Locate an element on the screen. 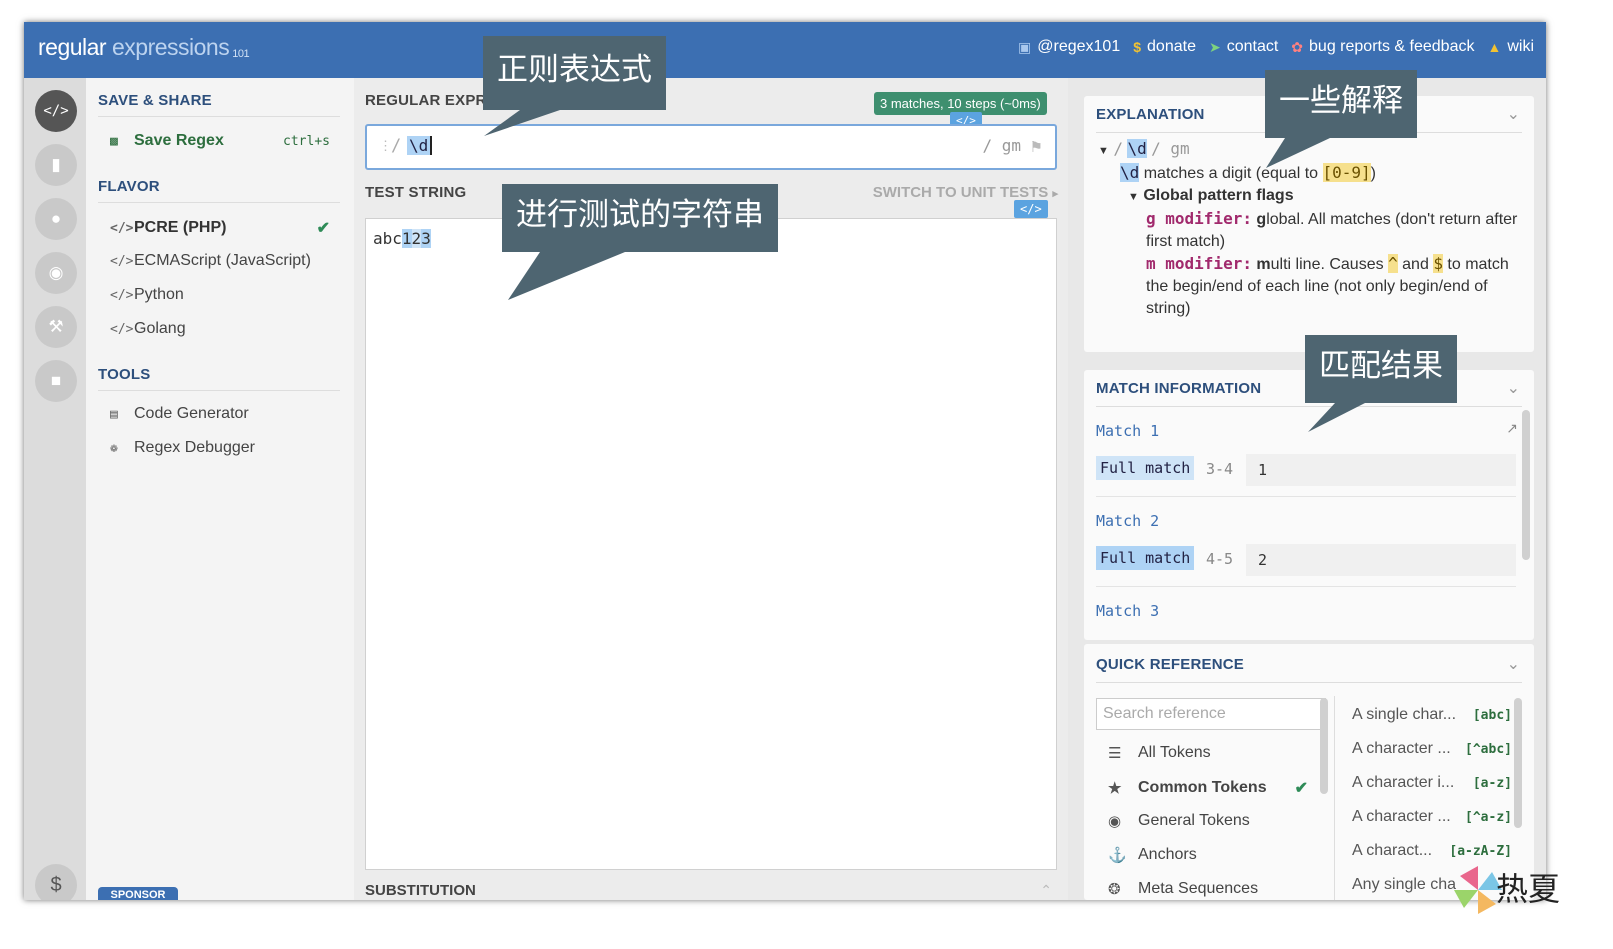 This screenshot has width=1613, height=949. save-regex-button: ▩ Save Regex ctrl+s is located at coordinates (220, 141).